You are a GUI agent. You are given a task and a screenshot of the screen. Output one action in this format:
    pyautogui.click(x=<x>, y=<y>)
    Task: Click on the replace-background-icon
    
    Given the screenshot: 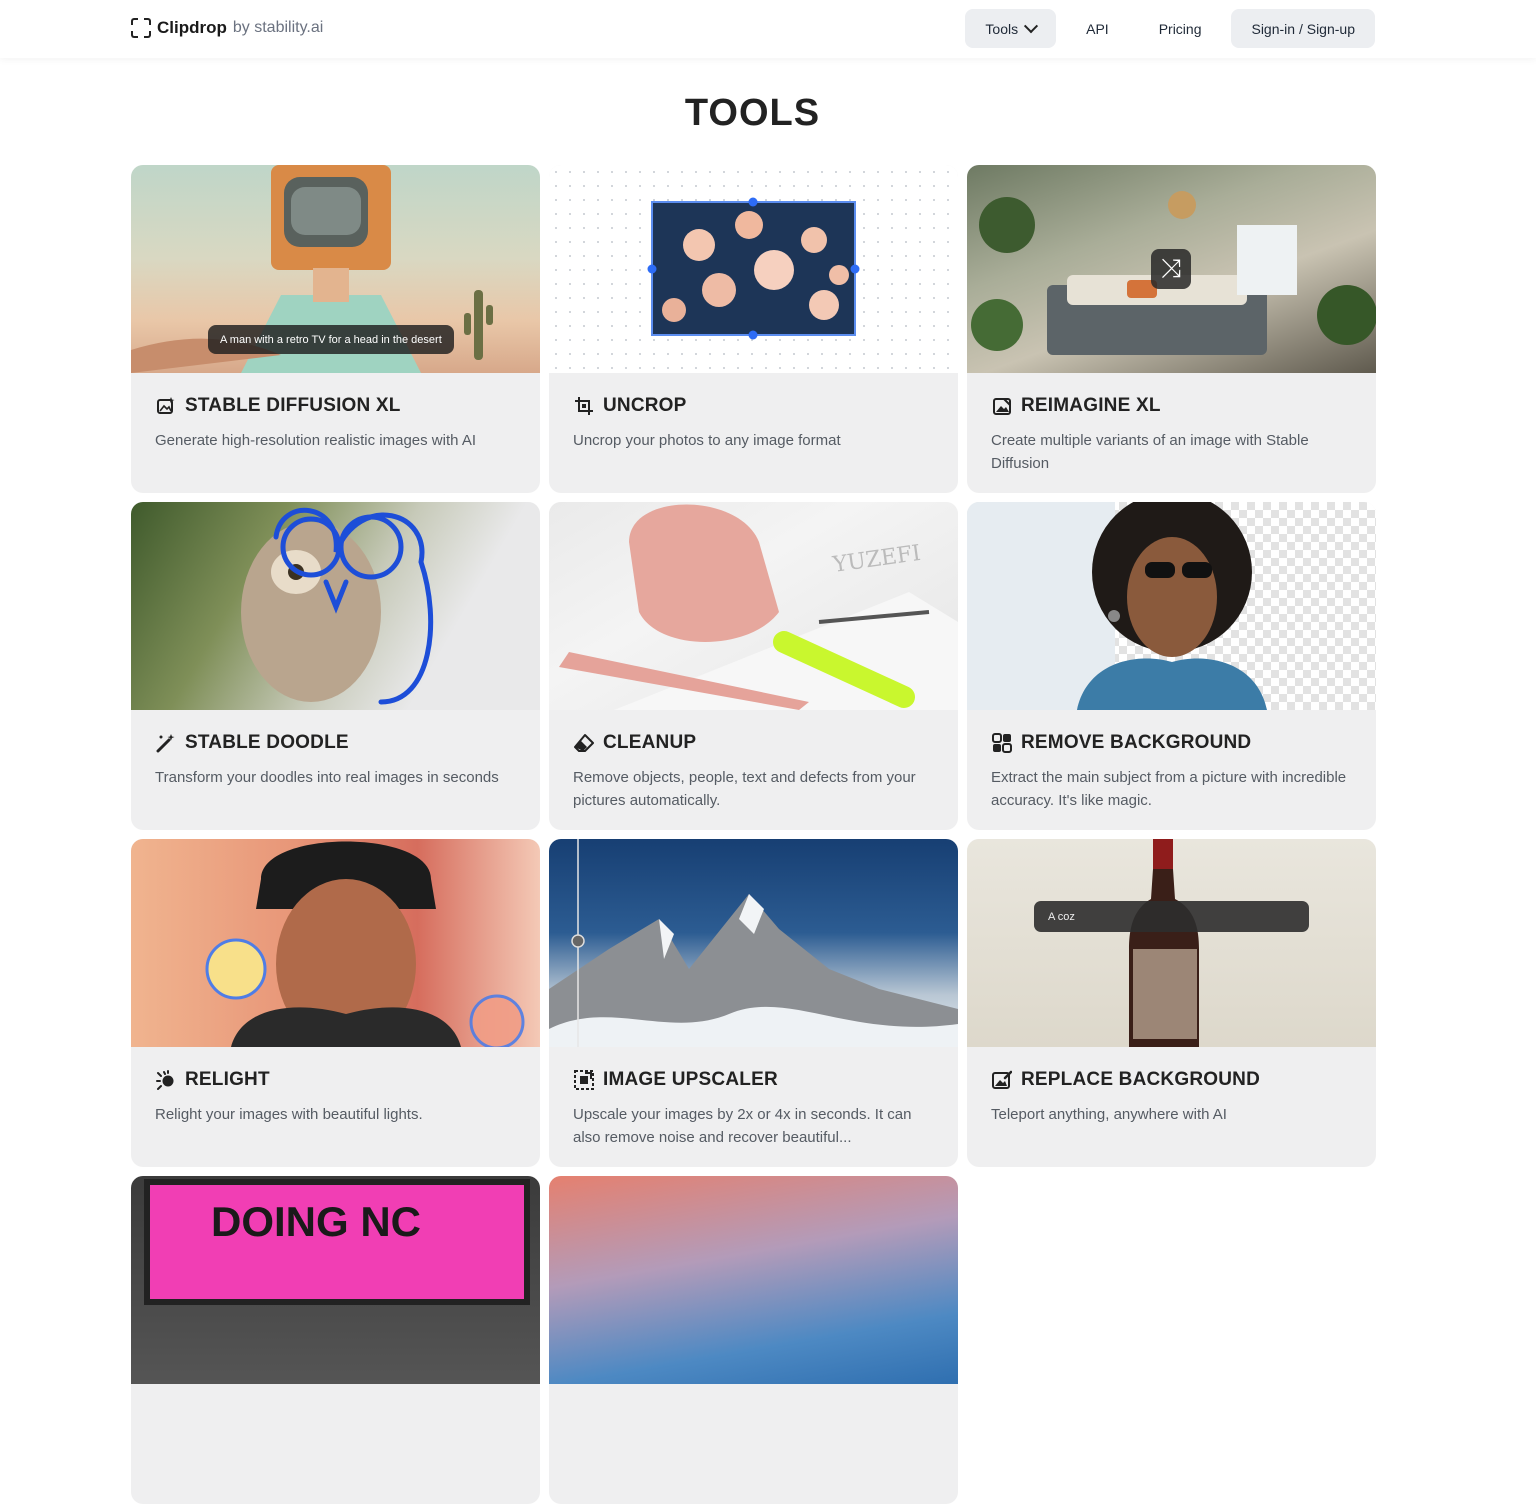 What is the action you would take?
    pyautogui.click(x=1002, y=1080)
    